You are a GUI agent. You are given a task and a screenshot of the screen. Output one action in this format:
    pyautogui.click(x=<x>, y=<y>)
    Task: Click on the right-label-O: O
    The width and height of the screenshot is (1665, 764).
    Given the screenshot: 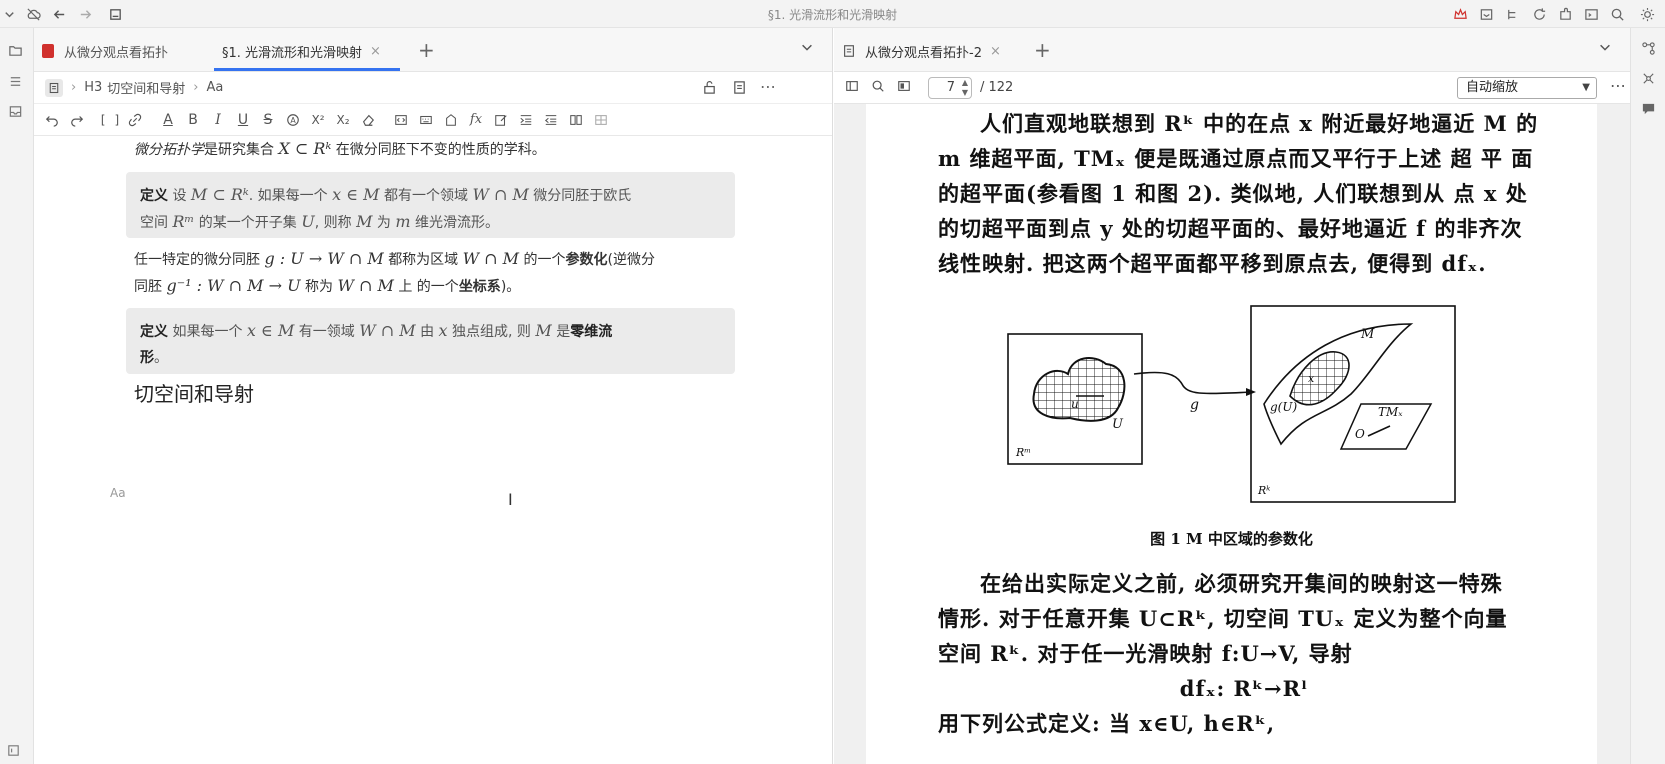 What is the action you would take?
    pyautogui.click(x=1360, y=434)
    